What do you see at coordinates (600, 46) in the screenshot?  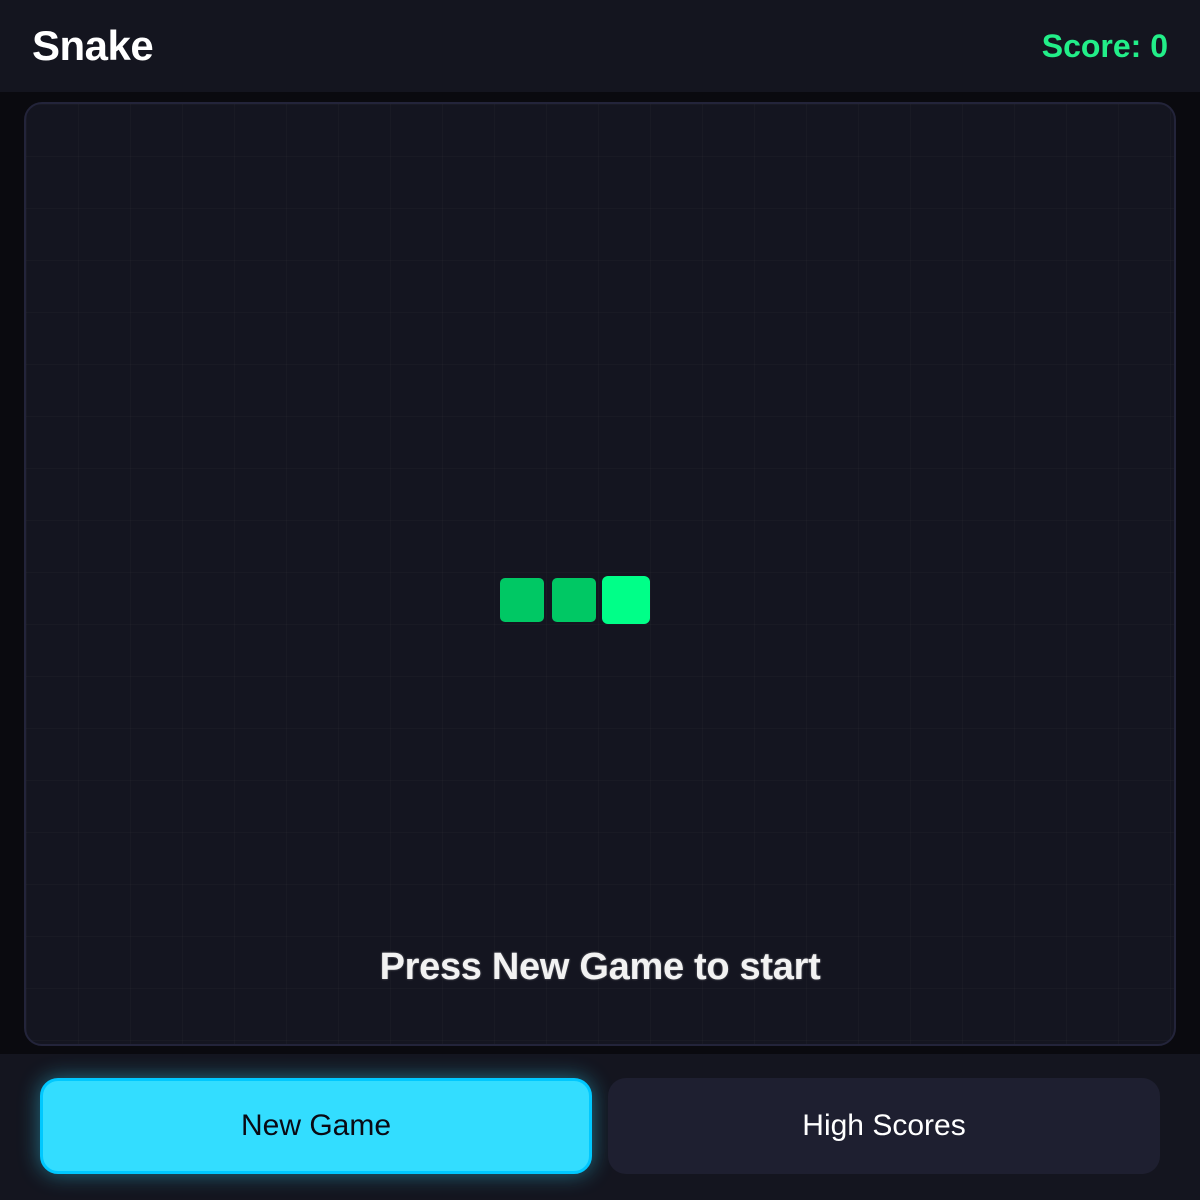 I see `header-bar: Snake Score: 0` at bounding box center [600, 46].